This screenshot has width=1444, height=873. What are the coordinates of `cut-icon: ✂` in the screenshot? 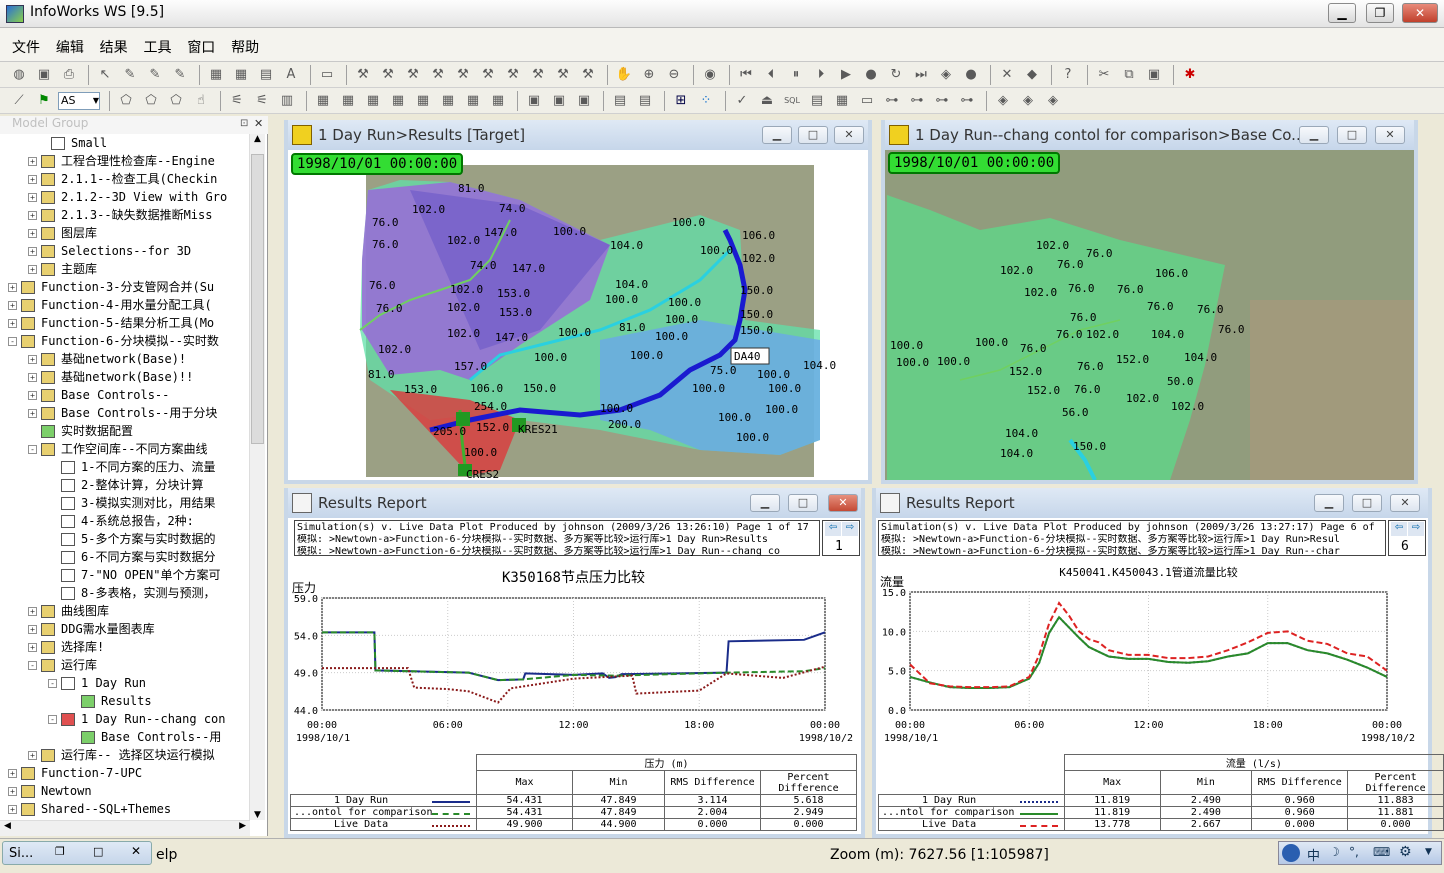 It's located at (1104, 75).